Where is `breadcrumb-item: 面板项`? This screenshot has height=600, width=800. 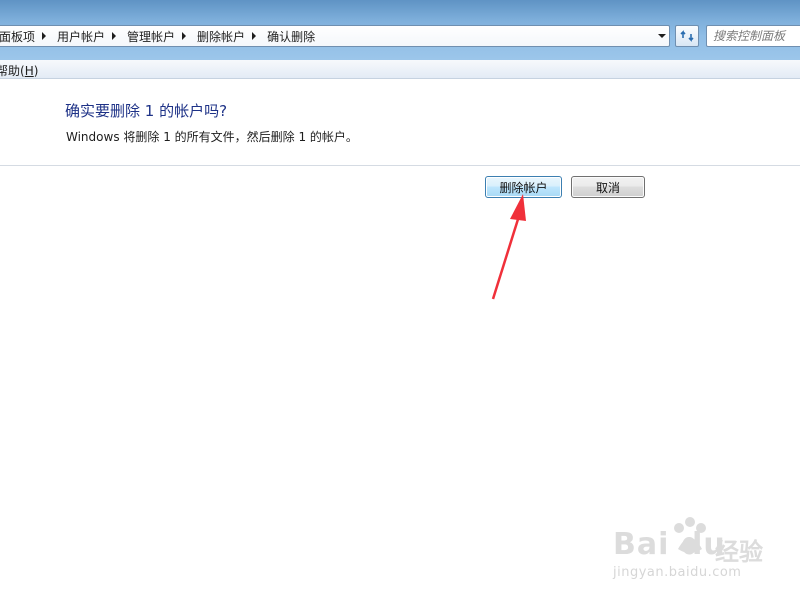
breadcrumb-item: 面板项 is located at coordinates (28, 36).